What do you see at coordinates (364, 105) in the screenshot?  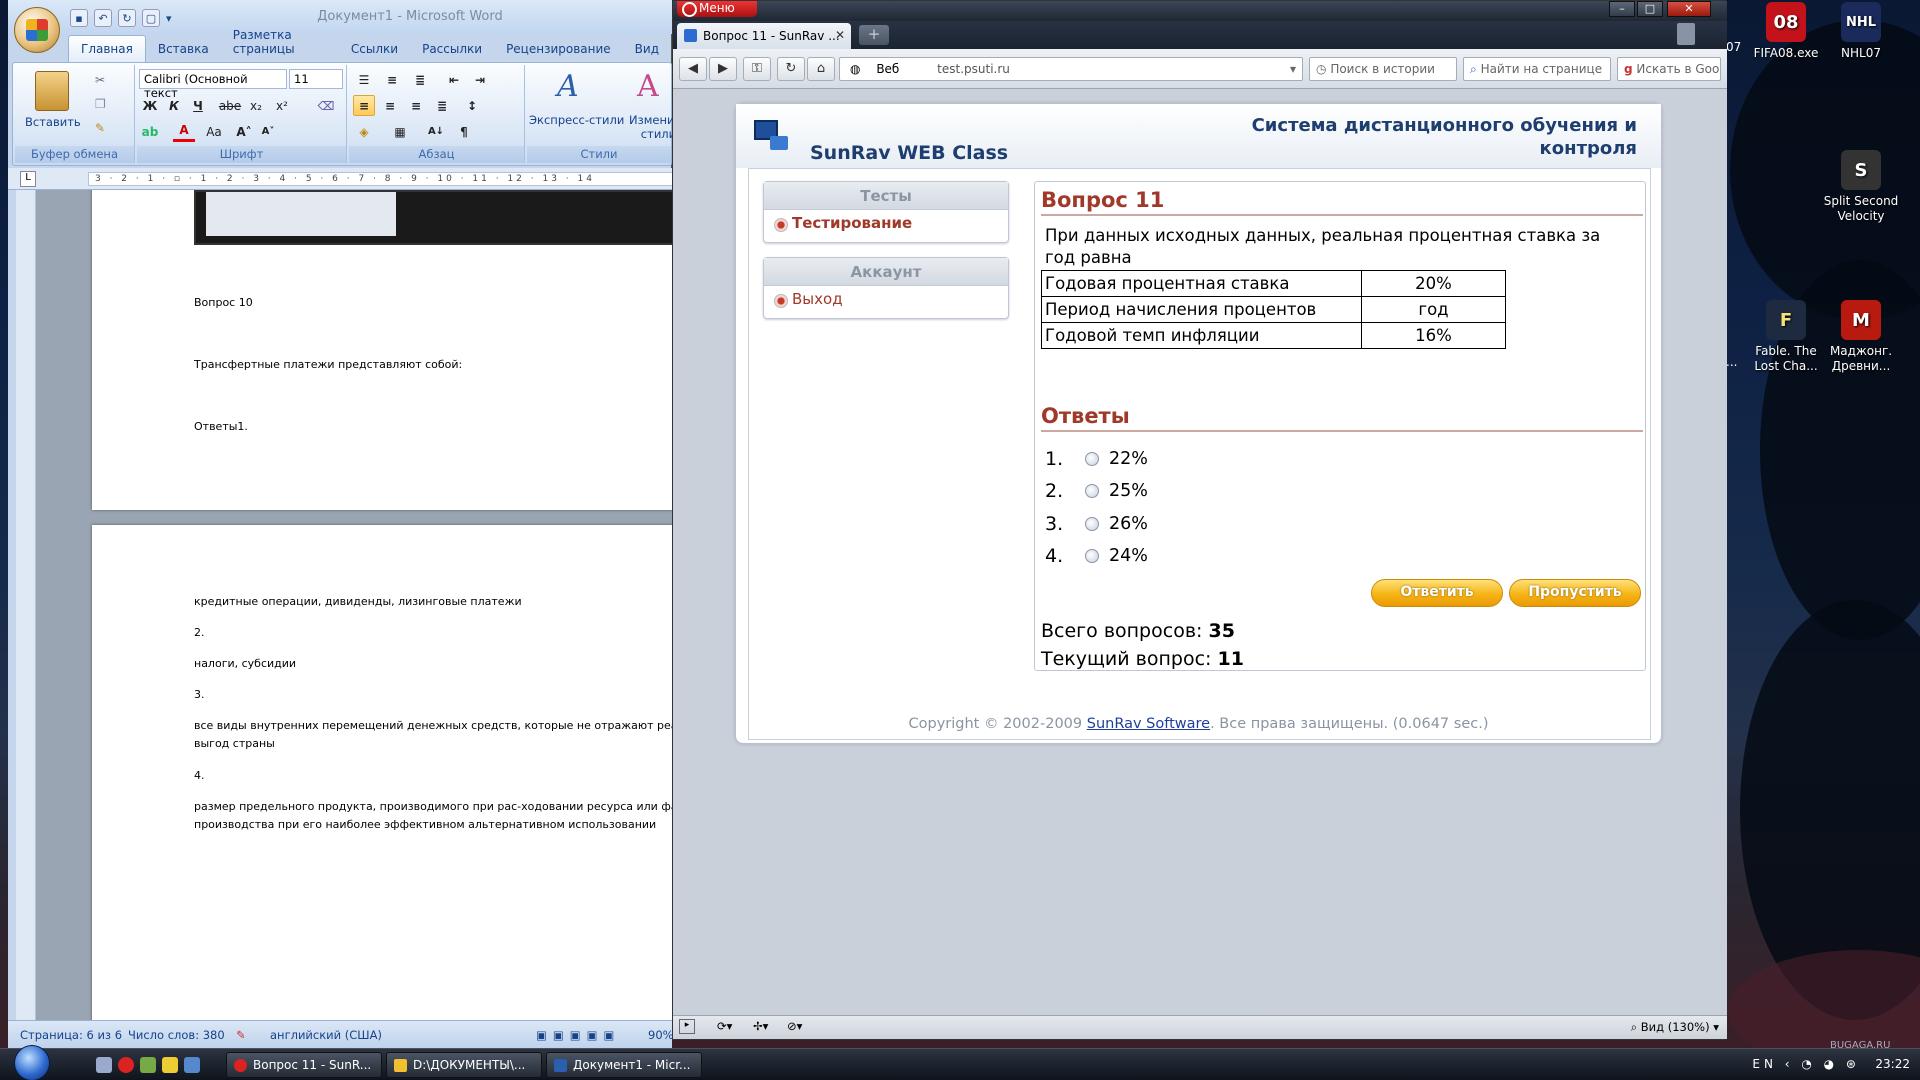 I see `align-left-icon: ≡` at bounding box center [364, 105].